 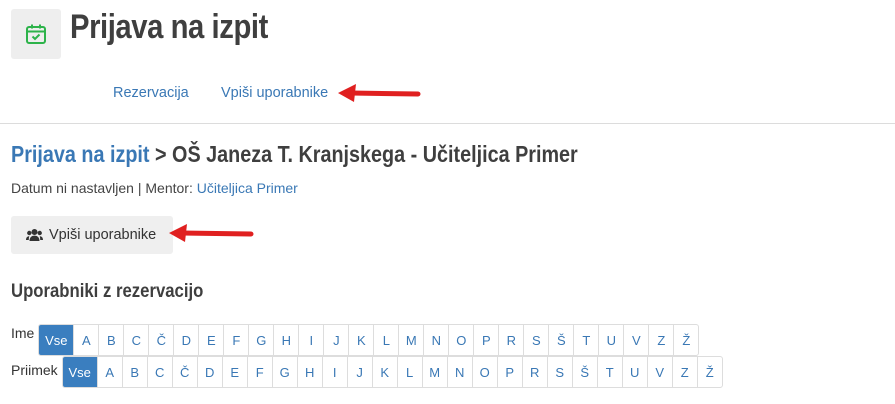 I want to click on last-name-filter: Priimek Vse ABCČDEFGHIJKLMNOPRSŠTUVZŽ, so click(x=367, y=372).